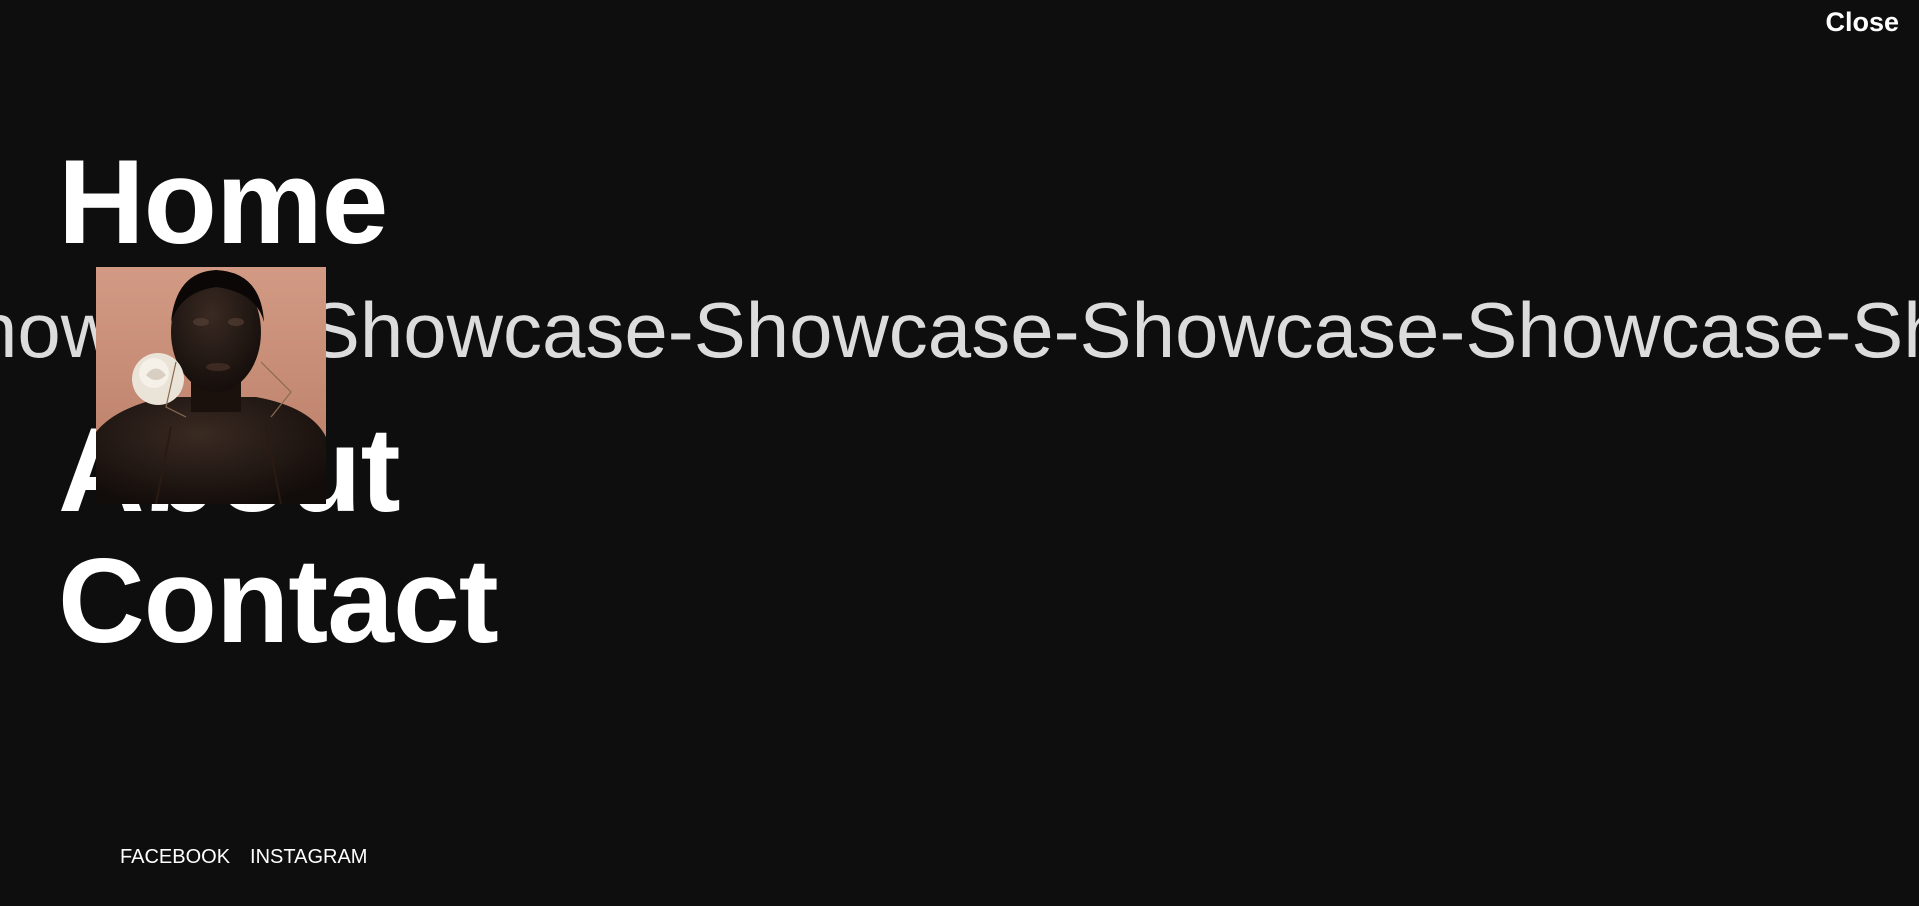 The height and width of the screenshot is (906, 1919). I want to click on facebook-link: FACEBOOK, so click(175, 857).